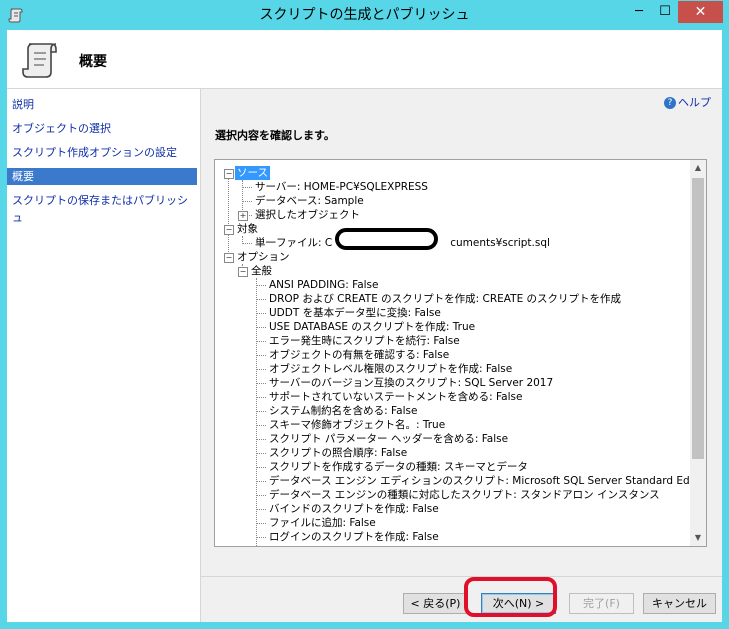  I want to click on tree-node-target: 対象, so click(247, 229).